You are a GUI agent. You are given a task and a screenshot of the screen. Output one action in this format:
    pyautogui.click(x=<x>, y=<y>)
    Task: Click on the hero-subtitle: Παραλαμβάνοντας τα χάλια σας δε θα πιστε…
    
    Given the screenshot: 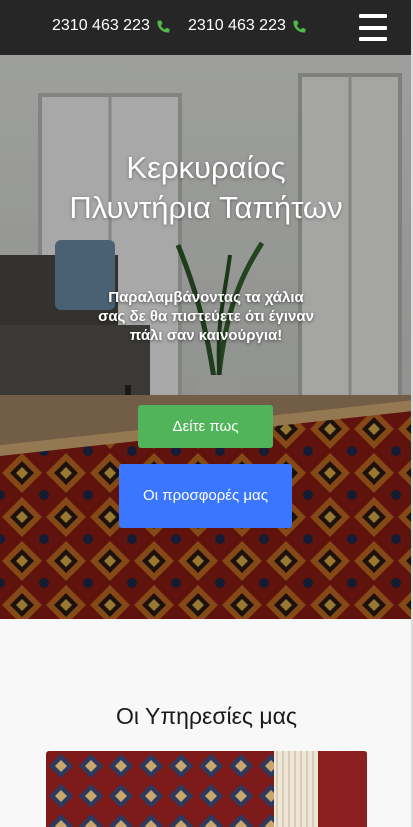 What is the action you would take?
    pyautogui.click(x=206, y=316)
    